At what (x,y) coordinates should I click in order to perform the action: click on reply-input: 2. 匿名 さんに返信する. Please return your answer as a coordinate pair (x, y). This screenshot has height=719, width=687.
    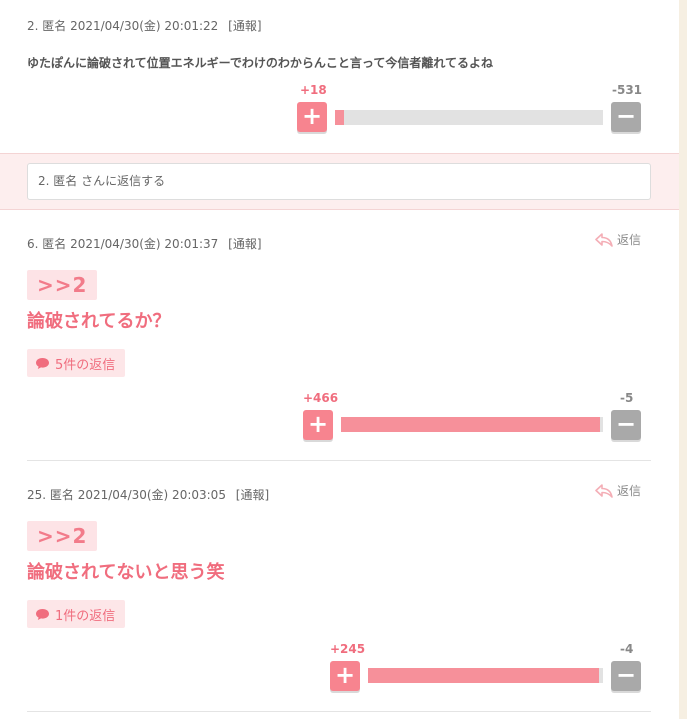
    Looking at the image, I should click on (339, 181).